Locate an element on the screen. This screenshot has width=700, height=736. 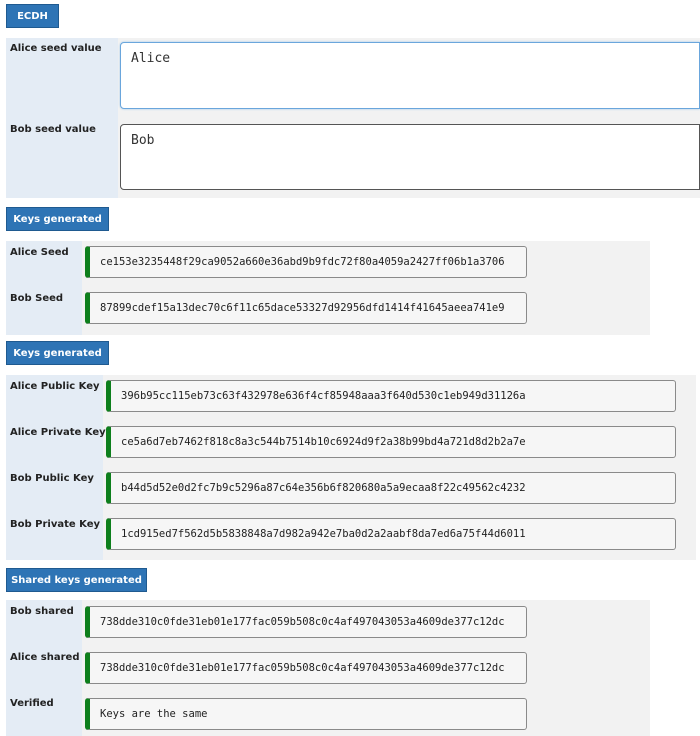
keys-section-header: Keys generated is located at coordinates (57, 353).